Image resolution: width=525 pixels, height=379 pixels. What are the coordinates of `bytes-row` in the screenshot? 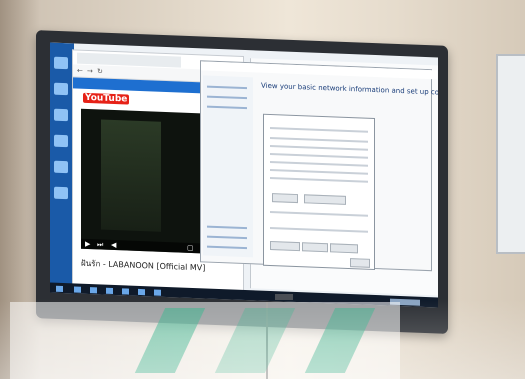 It's located at (319, 229).